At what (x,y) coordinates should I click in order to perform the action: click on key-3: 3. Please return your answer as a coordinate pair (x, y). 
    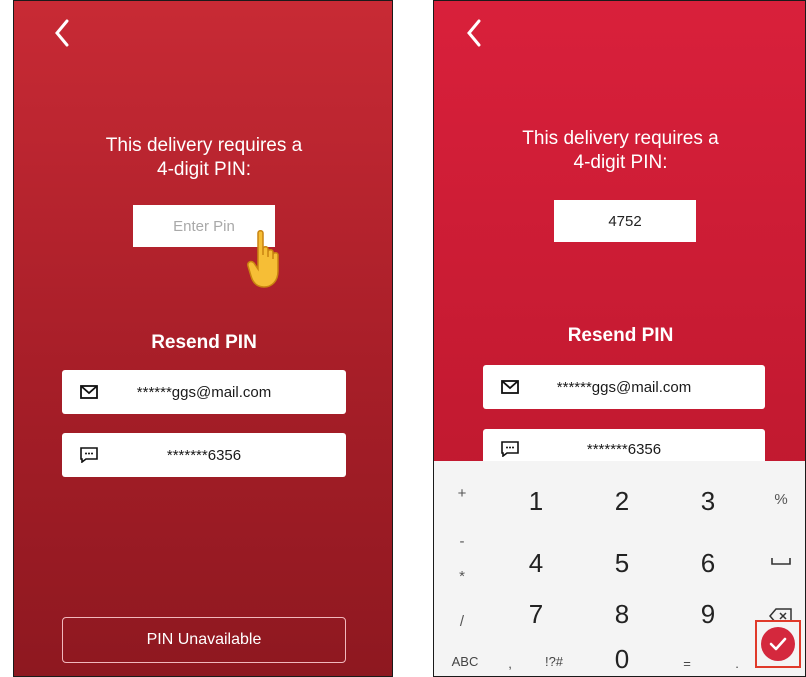
    Looking at the image, I should click on (708, 501).